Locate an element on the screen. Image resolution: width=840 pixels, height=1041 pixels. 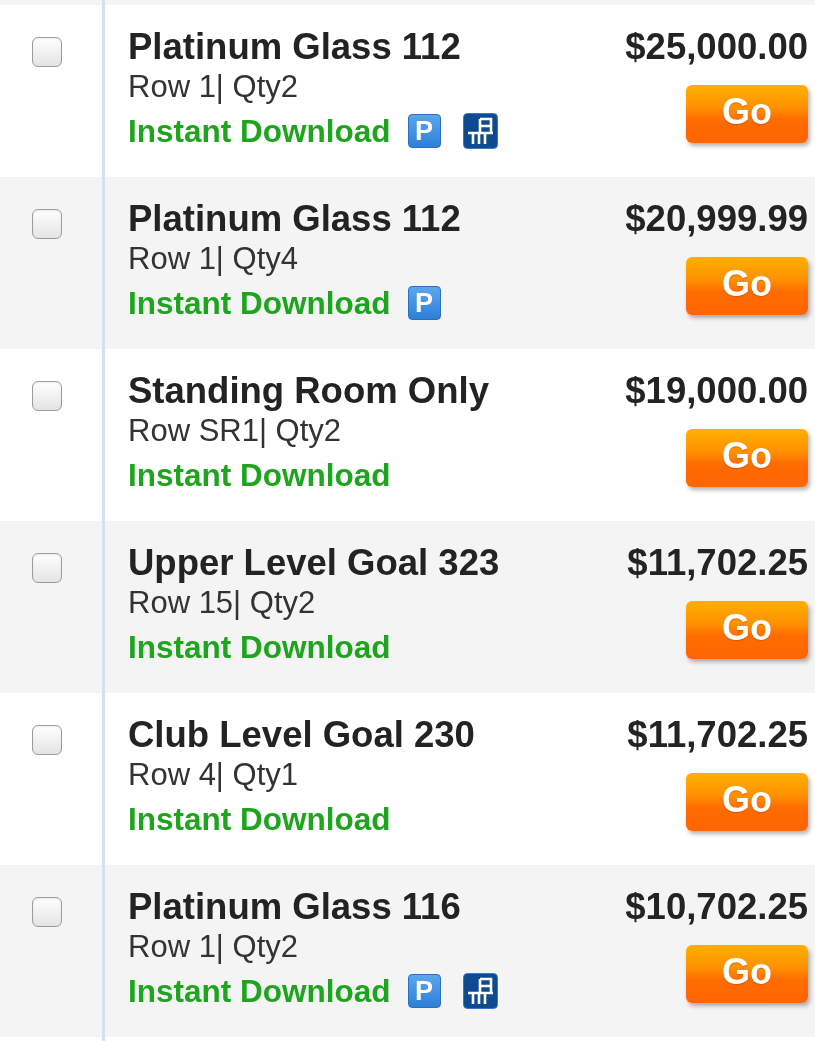
row-quantity: Row 4| Qty1 is located at coordinates (213, 775).